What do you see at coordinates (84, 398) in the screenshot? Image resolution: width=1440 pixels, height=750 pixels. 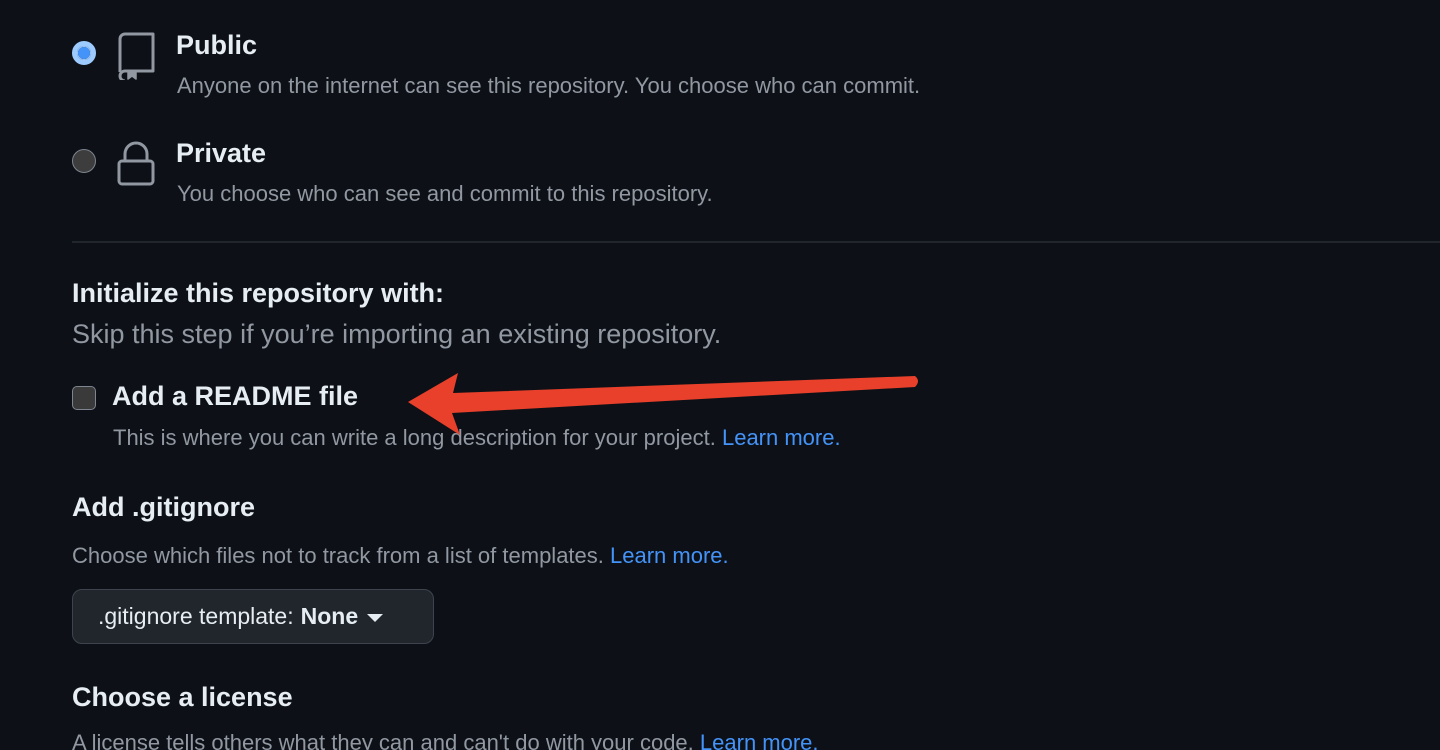 I see `readme-checkbox` at bounding box center [84, 398].